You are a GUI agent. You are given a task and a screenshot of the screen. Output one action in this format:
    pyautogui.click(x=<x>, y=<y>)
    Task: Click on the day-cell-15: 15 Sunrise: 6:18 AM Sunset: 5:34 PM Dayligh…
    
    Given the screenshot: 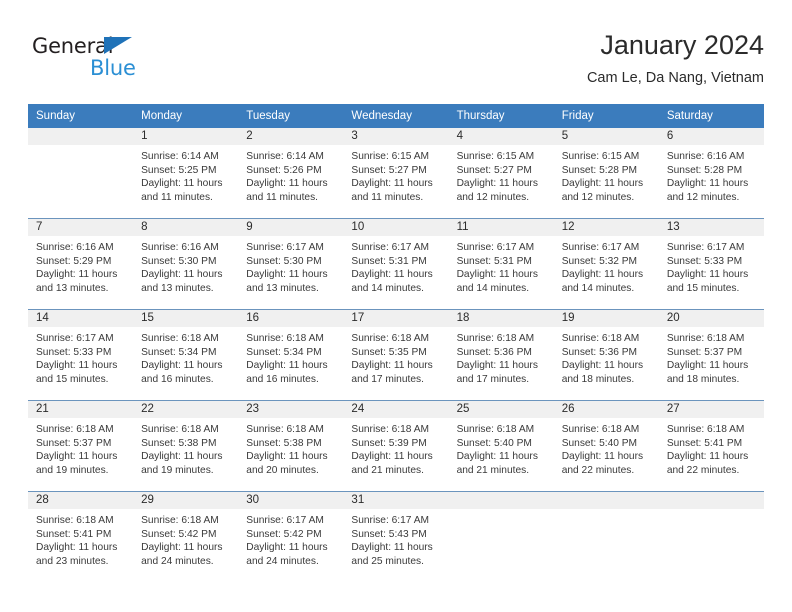 What is the action you would take?
    pyautogui.click(x=186, y=355)
    